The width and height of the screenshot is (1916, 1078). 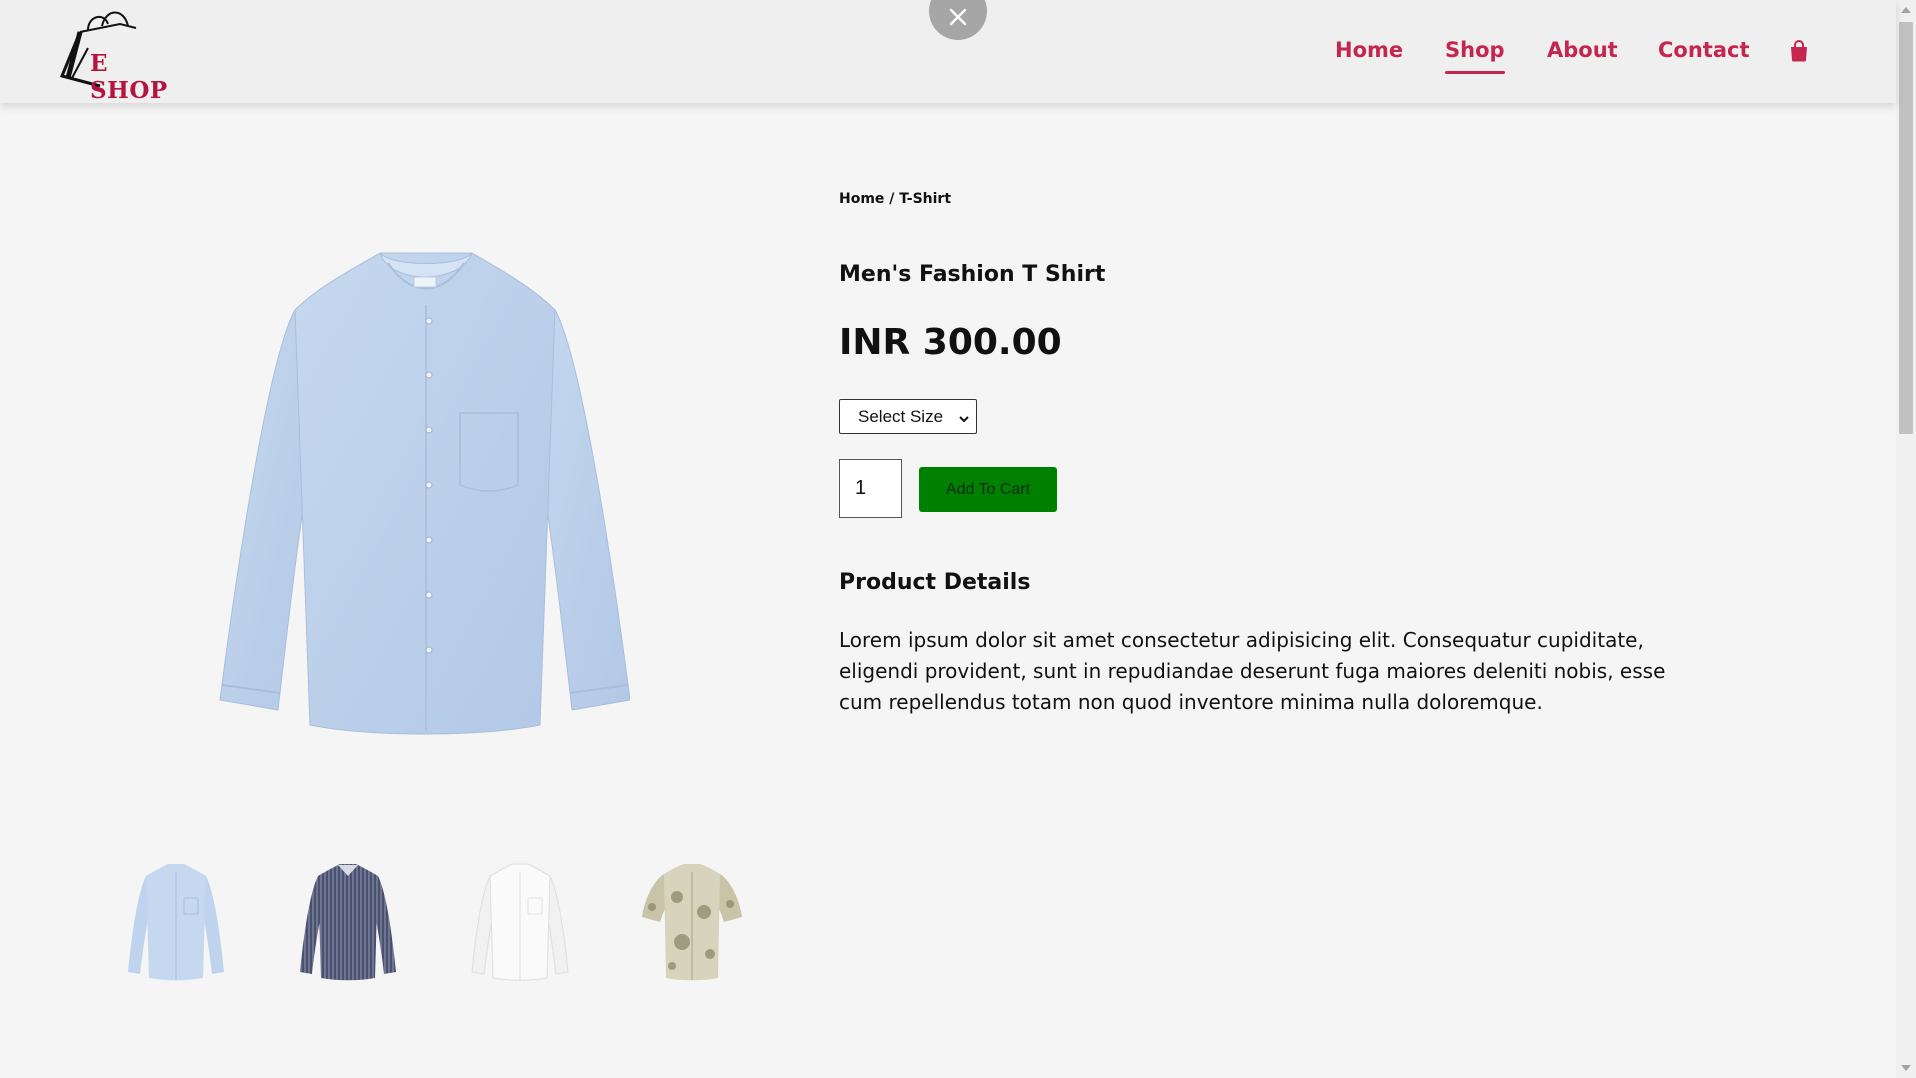 What do you see at coordinates (1906, 10) in the screenshot?
I see `scroll-up-arrow-icon` at bounding box center [1906, 10].